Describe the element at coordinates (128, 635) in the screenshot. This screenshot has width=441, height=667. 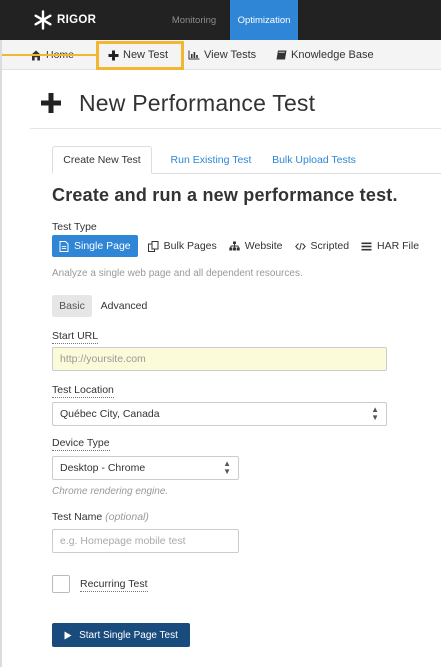
I see `start-test-button-label: Start Single Page Test` at that location.